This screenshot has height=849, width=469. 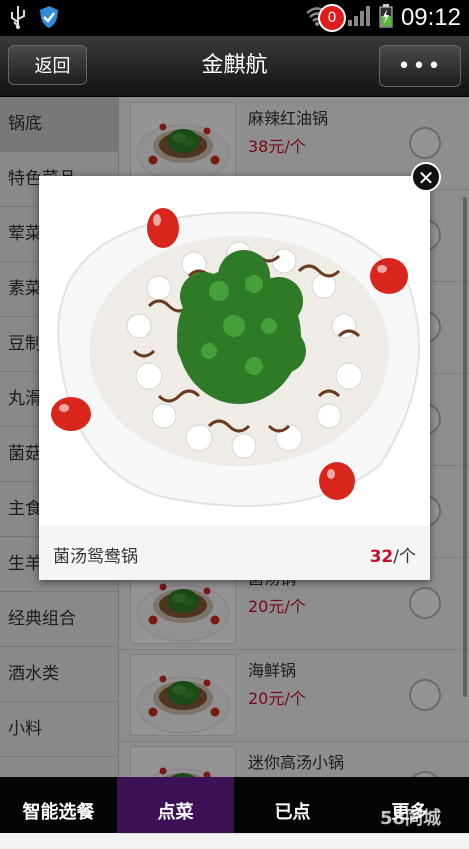 What do you see at coordinates (175, 805) in the screenshot?
I see `tab-order: 点菜` at bounding box center [175, 805].